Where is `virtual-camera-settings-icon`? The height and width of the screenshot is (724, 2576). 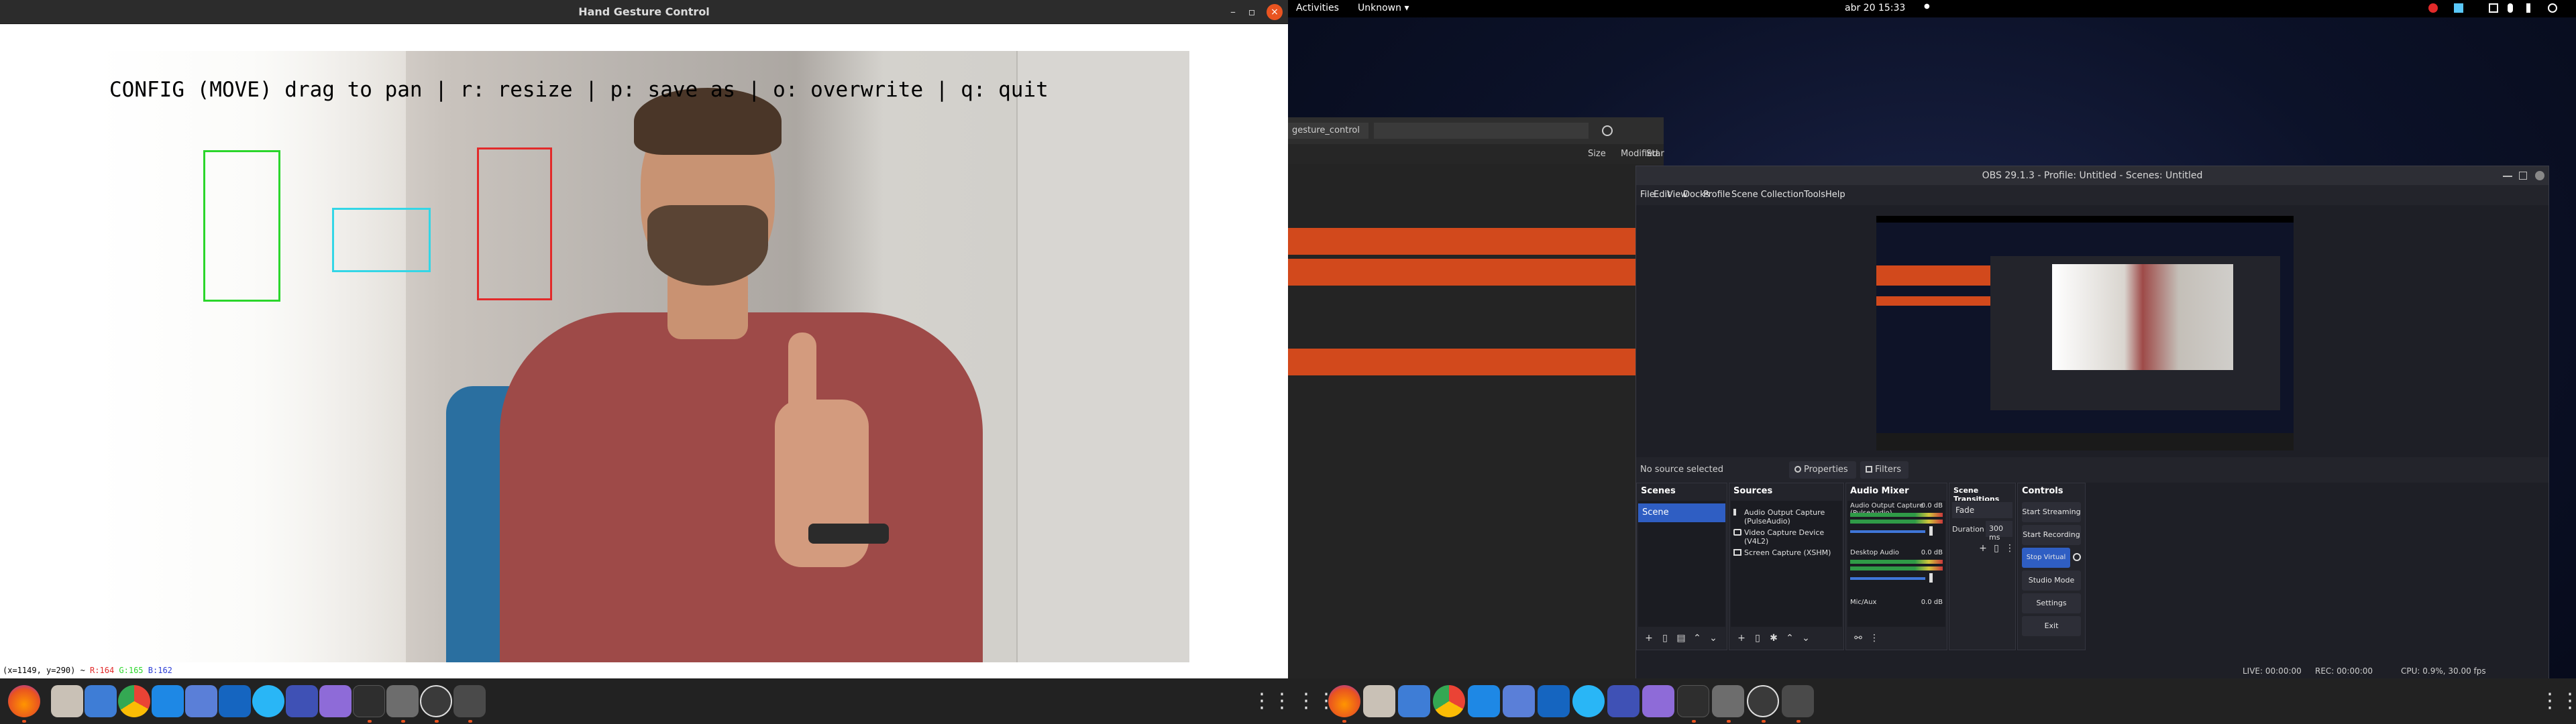
virtual-camera-settings-icon is located at coordinates (2077, 557).